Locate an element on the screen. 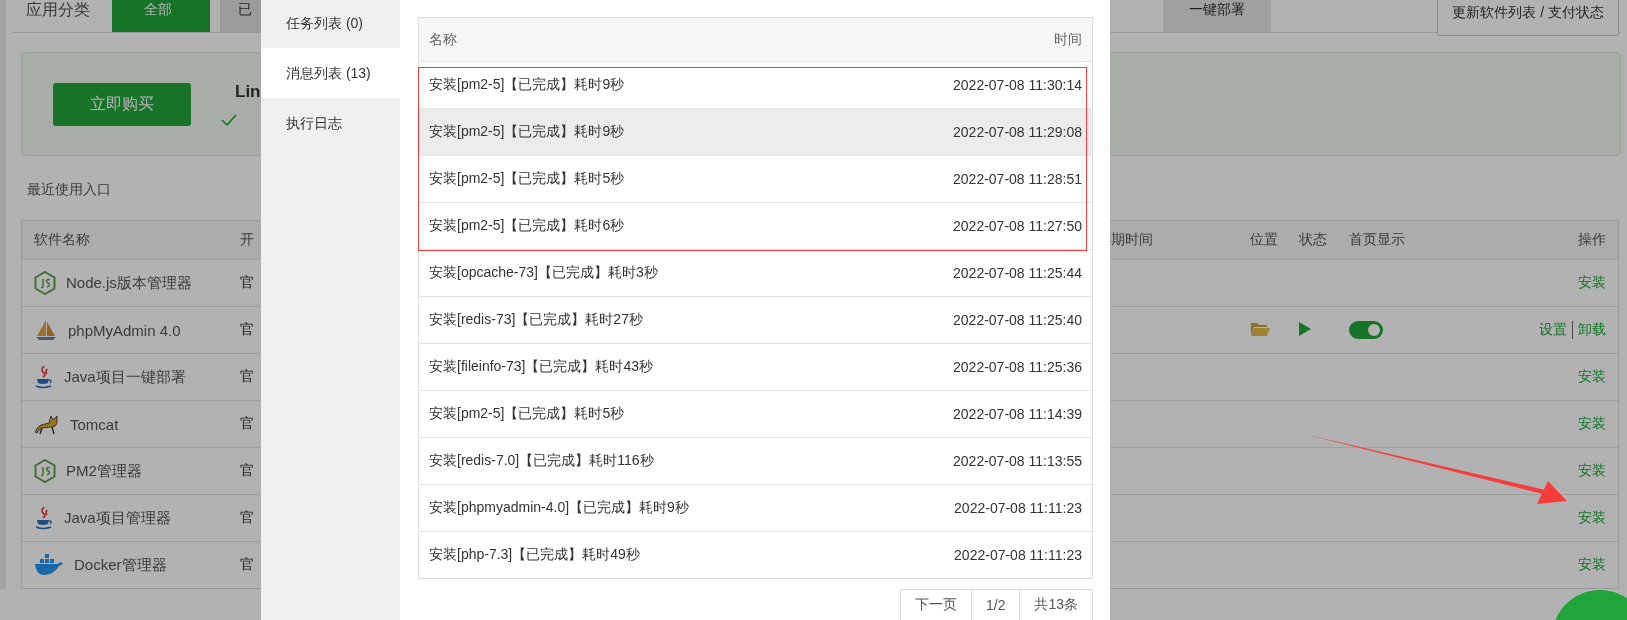 The width and height of the screenshot is (1627, 620). message-row: 安装[pm2-5]【已完成】耗时6秒 2022-07-08 11:27:50 is located at coordinates (755, 225).